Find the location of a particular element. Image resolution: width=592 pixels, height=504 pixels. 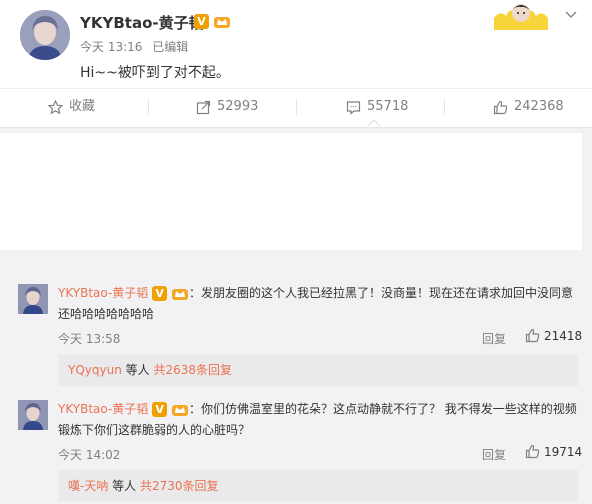

favorite-label: 收藏 is located at coordinates (82, 106).